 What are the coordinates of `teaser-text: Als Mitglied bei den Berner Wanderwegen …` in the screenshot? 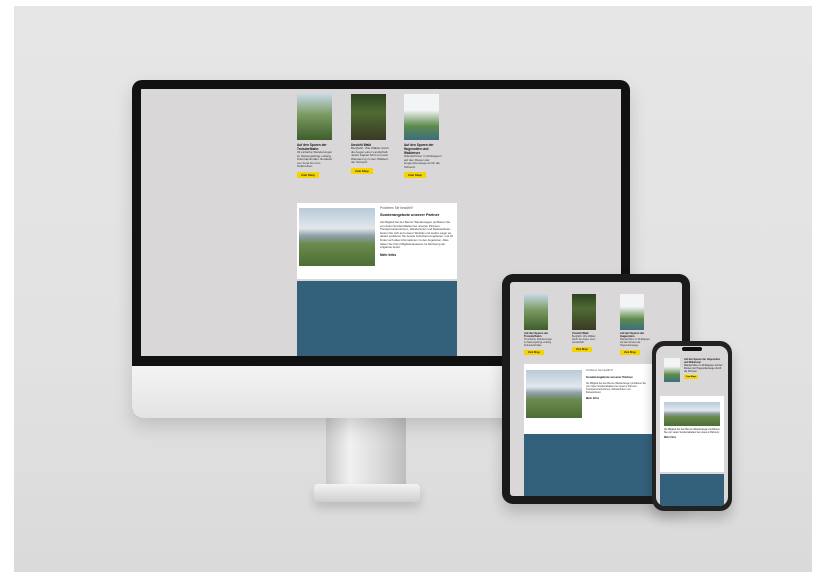 It's located at (692, 433).